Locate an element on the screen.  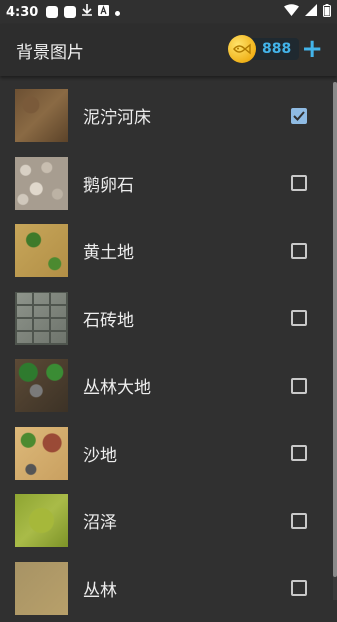
page-title: 背景图片 is located at coordinates (50, 50).